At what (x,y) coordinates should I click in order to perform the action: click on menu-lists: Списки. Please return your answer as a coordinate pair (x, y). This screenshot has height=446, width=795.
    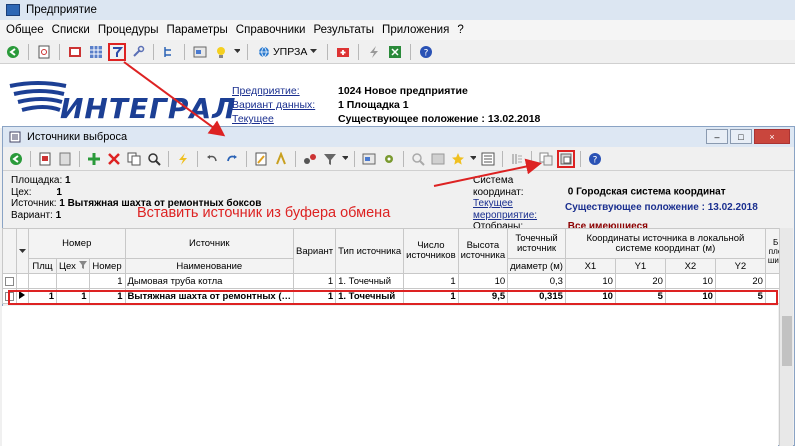
    Looking at the image, I should click on (71, 30).